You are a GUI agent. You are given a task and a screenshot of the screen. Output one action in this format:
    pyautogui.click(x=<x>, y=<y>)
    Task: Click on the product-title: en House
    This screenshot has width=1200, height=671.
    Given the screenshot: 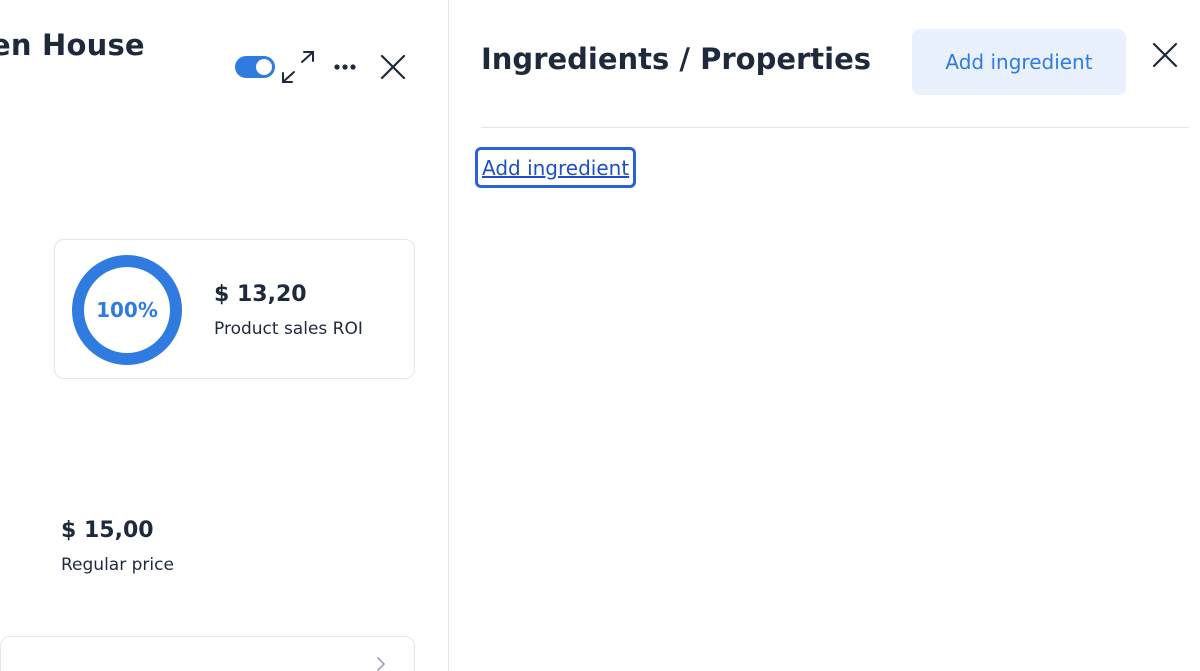 What is the action you would take?
    pyautogui.click(x=72, y=45)
    